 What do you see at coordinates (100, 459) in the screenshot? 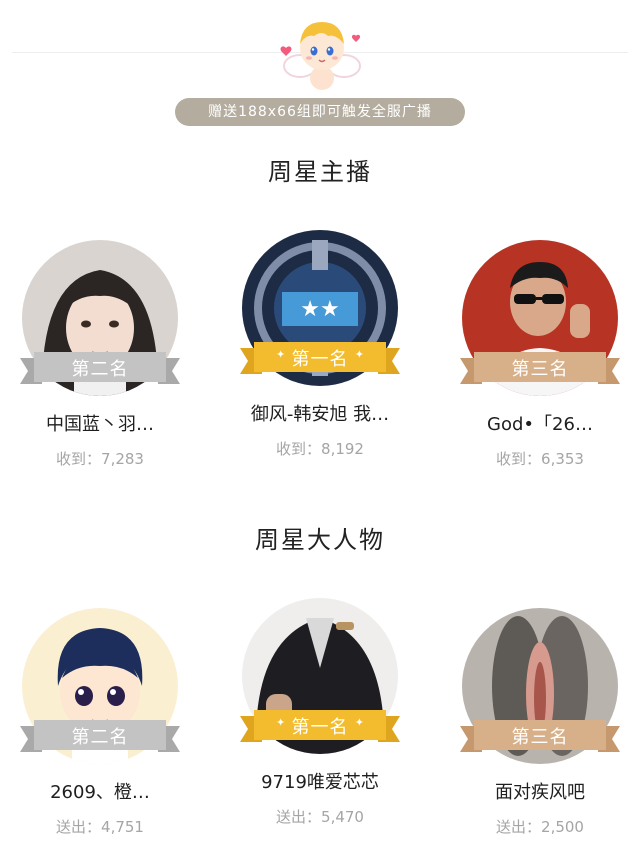
I see `received-amount: 收到：7,283` at bounding box center [100, 459].